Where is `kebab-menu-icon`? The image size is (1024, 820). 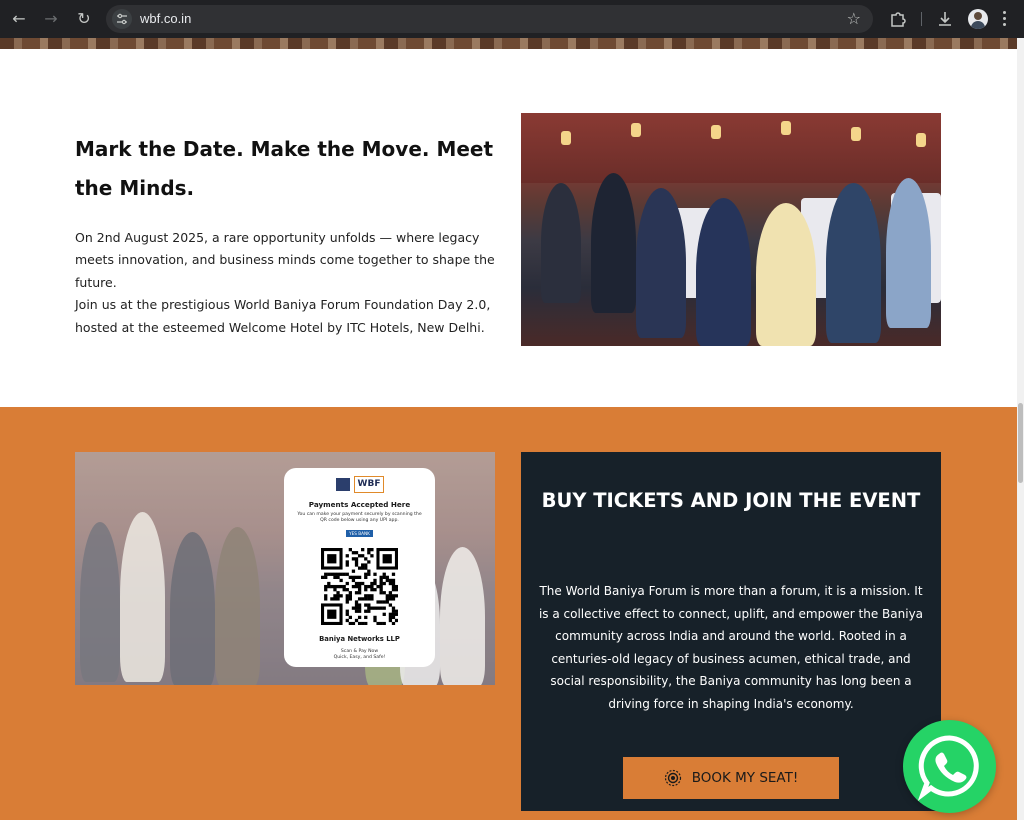 kebab-menu-icon is located at coordinates (1005, 19).